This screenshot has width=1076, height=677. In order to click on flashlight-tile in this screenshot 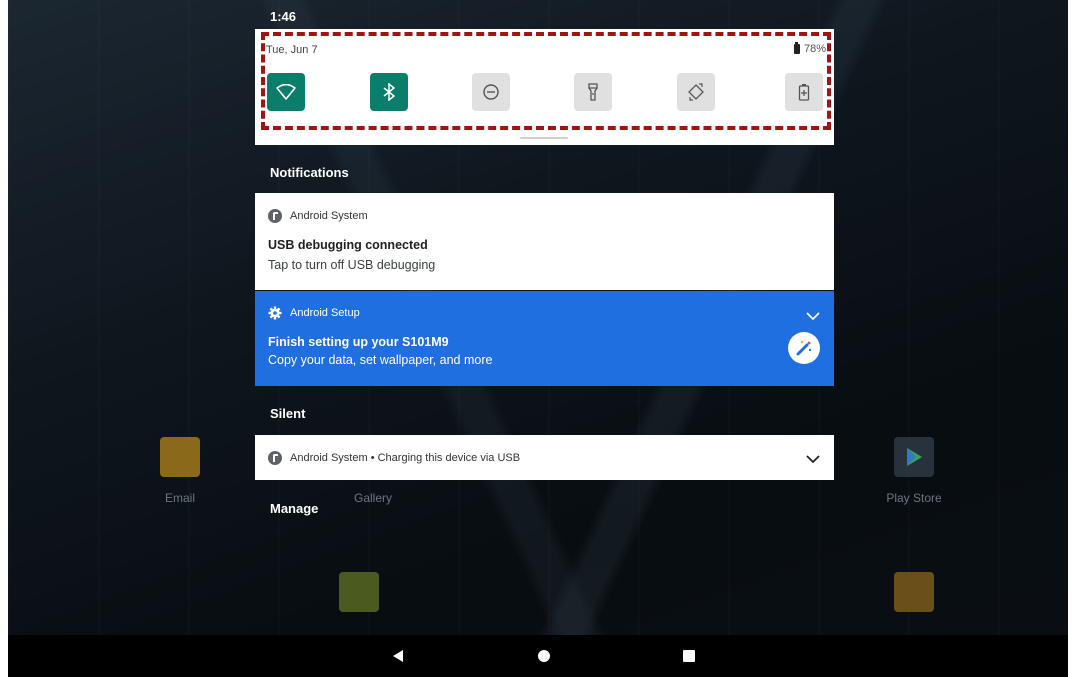, I will do `click(593, 92)`.